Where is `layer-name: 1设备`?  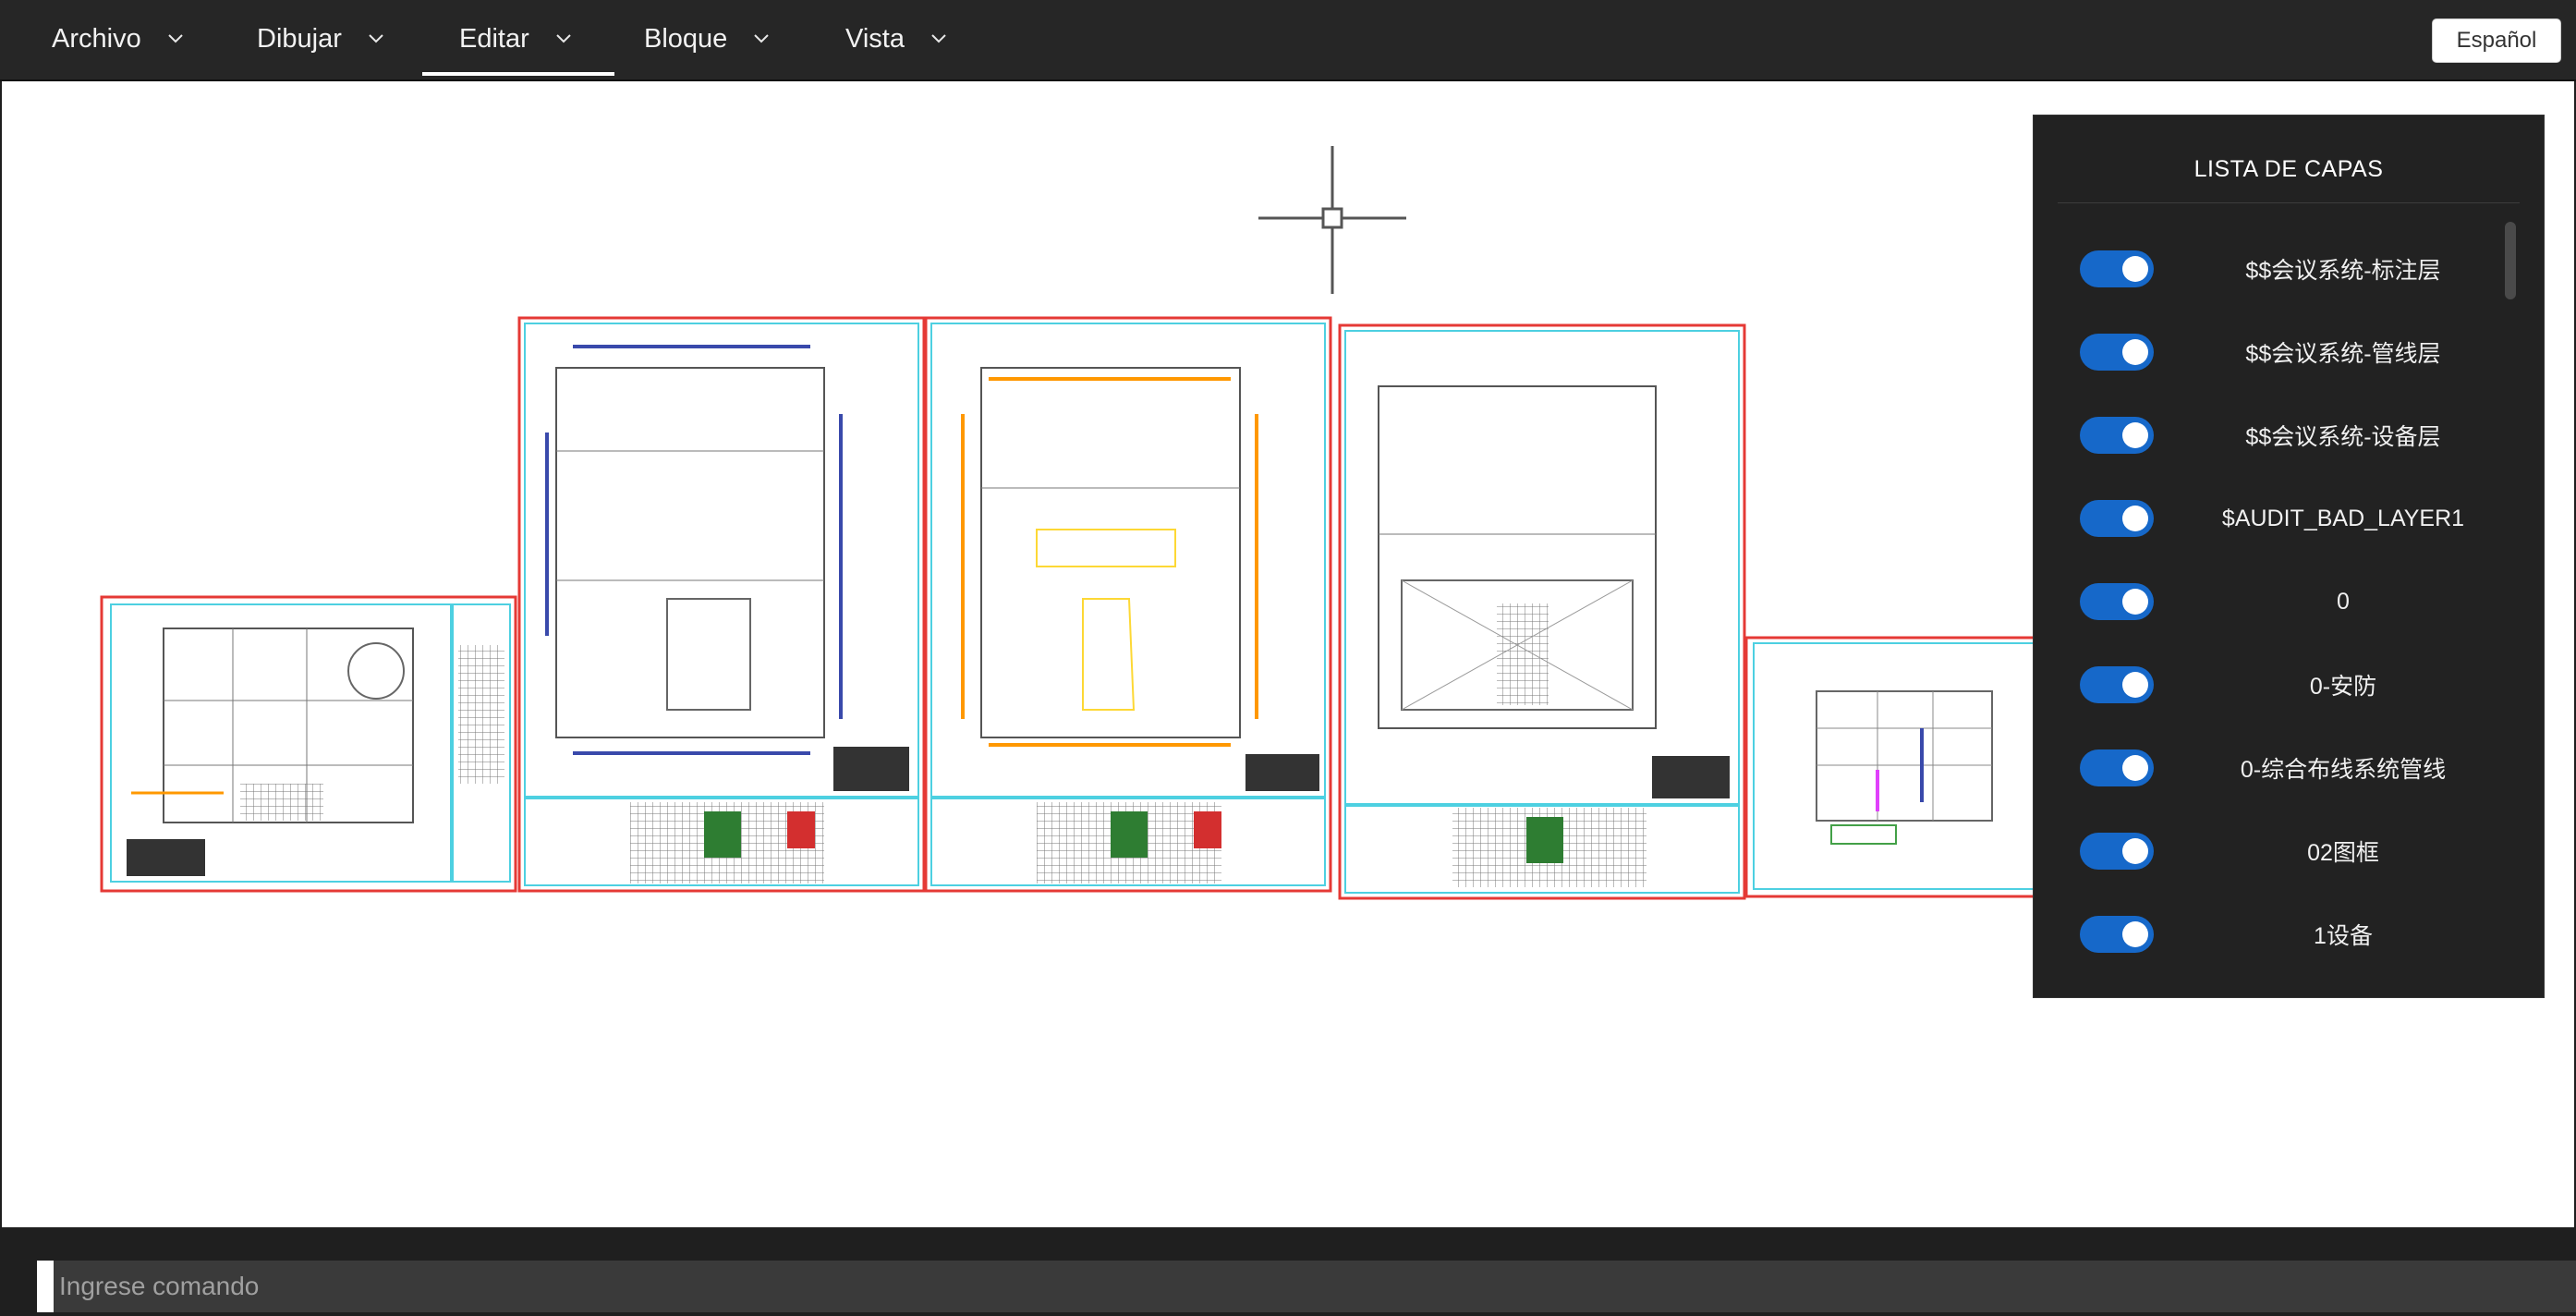 layer-name: 1设备 is located at coordinates (2343, 936).